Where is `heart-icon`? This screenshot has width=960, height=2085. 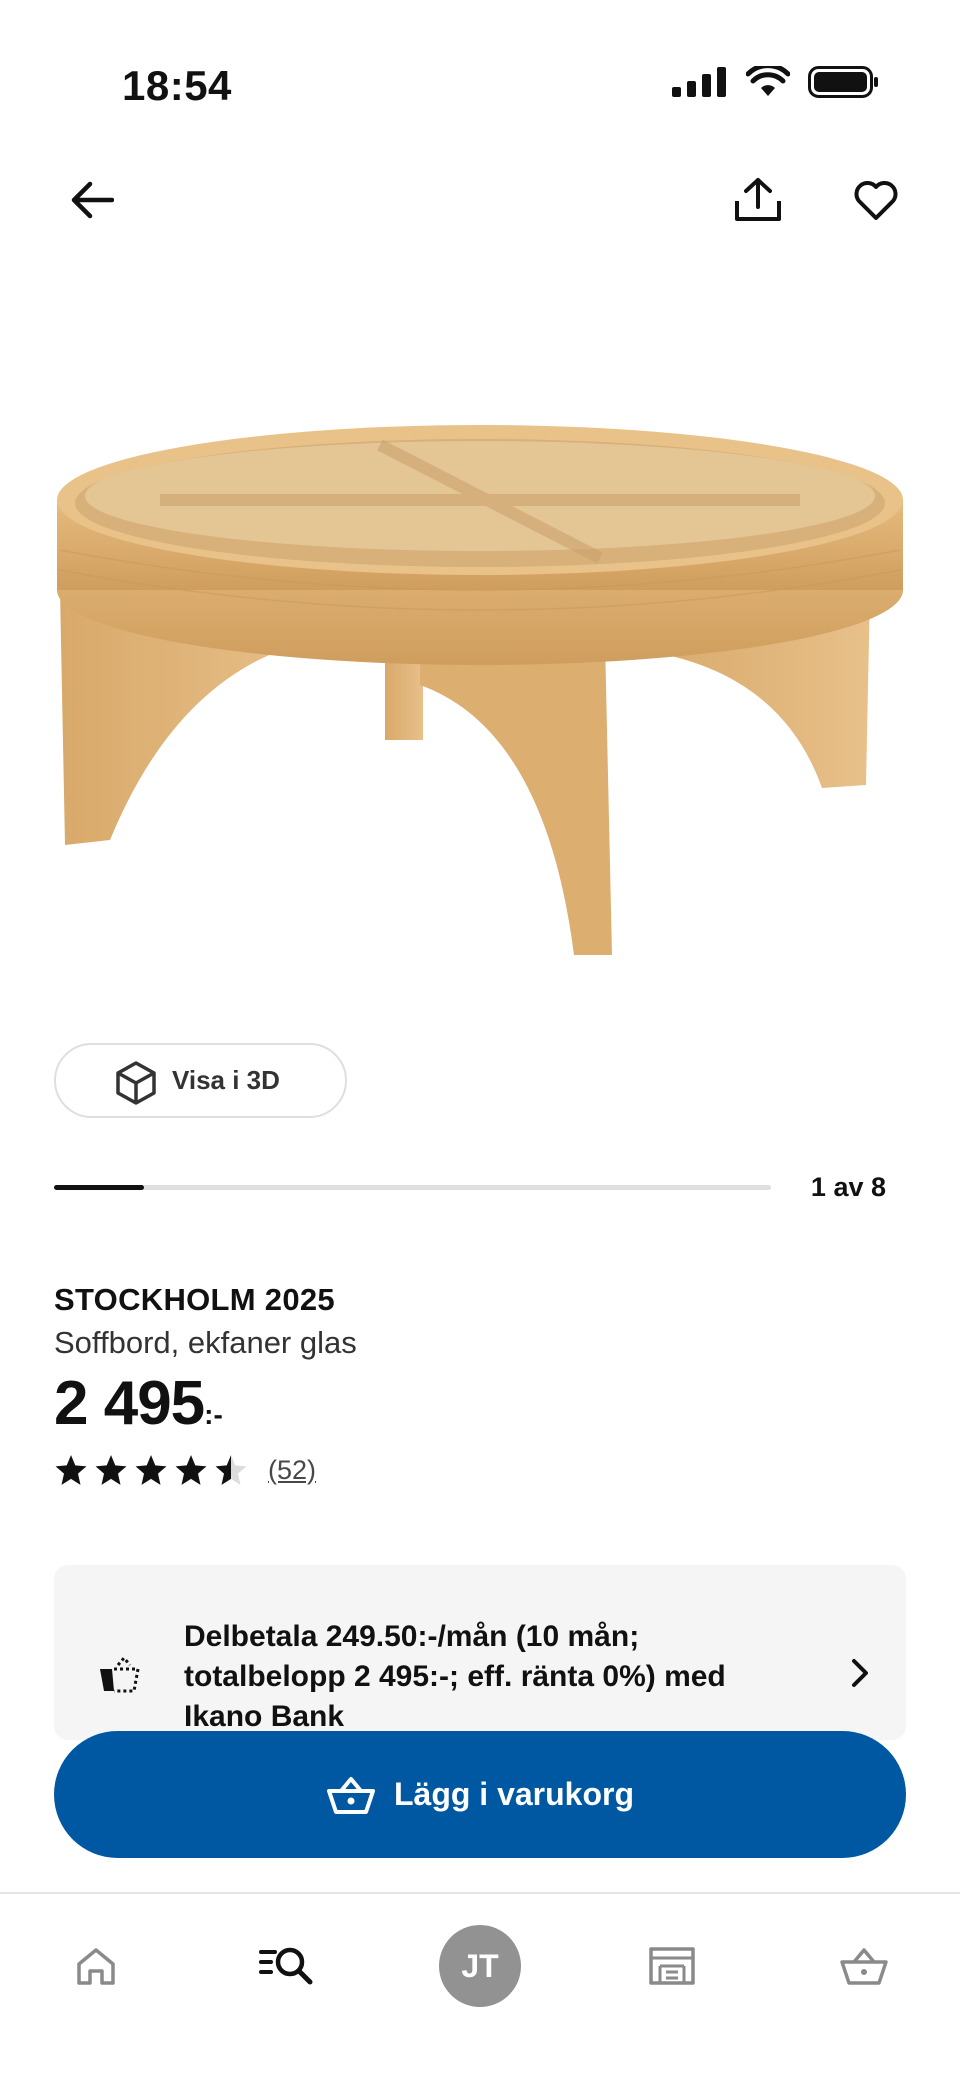
heart-icon is located at coordinates (876, 200).